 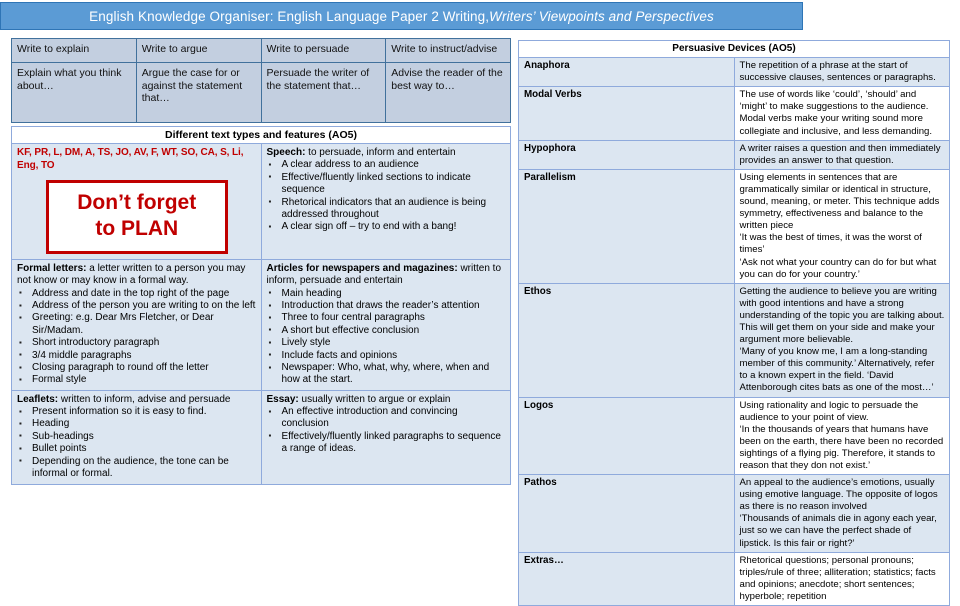 I want to click on device-term-hypophora: Hypophora, so click(x=626, y=154).